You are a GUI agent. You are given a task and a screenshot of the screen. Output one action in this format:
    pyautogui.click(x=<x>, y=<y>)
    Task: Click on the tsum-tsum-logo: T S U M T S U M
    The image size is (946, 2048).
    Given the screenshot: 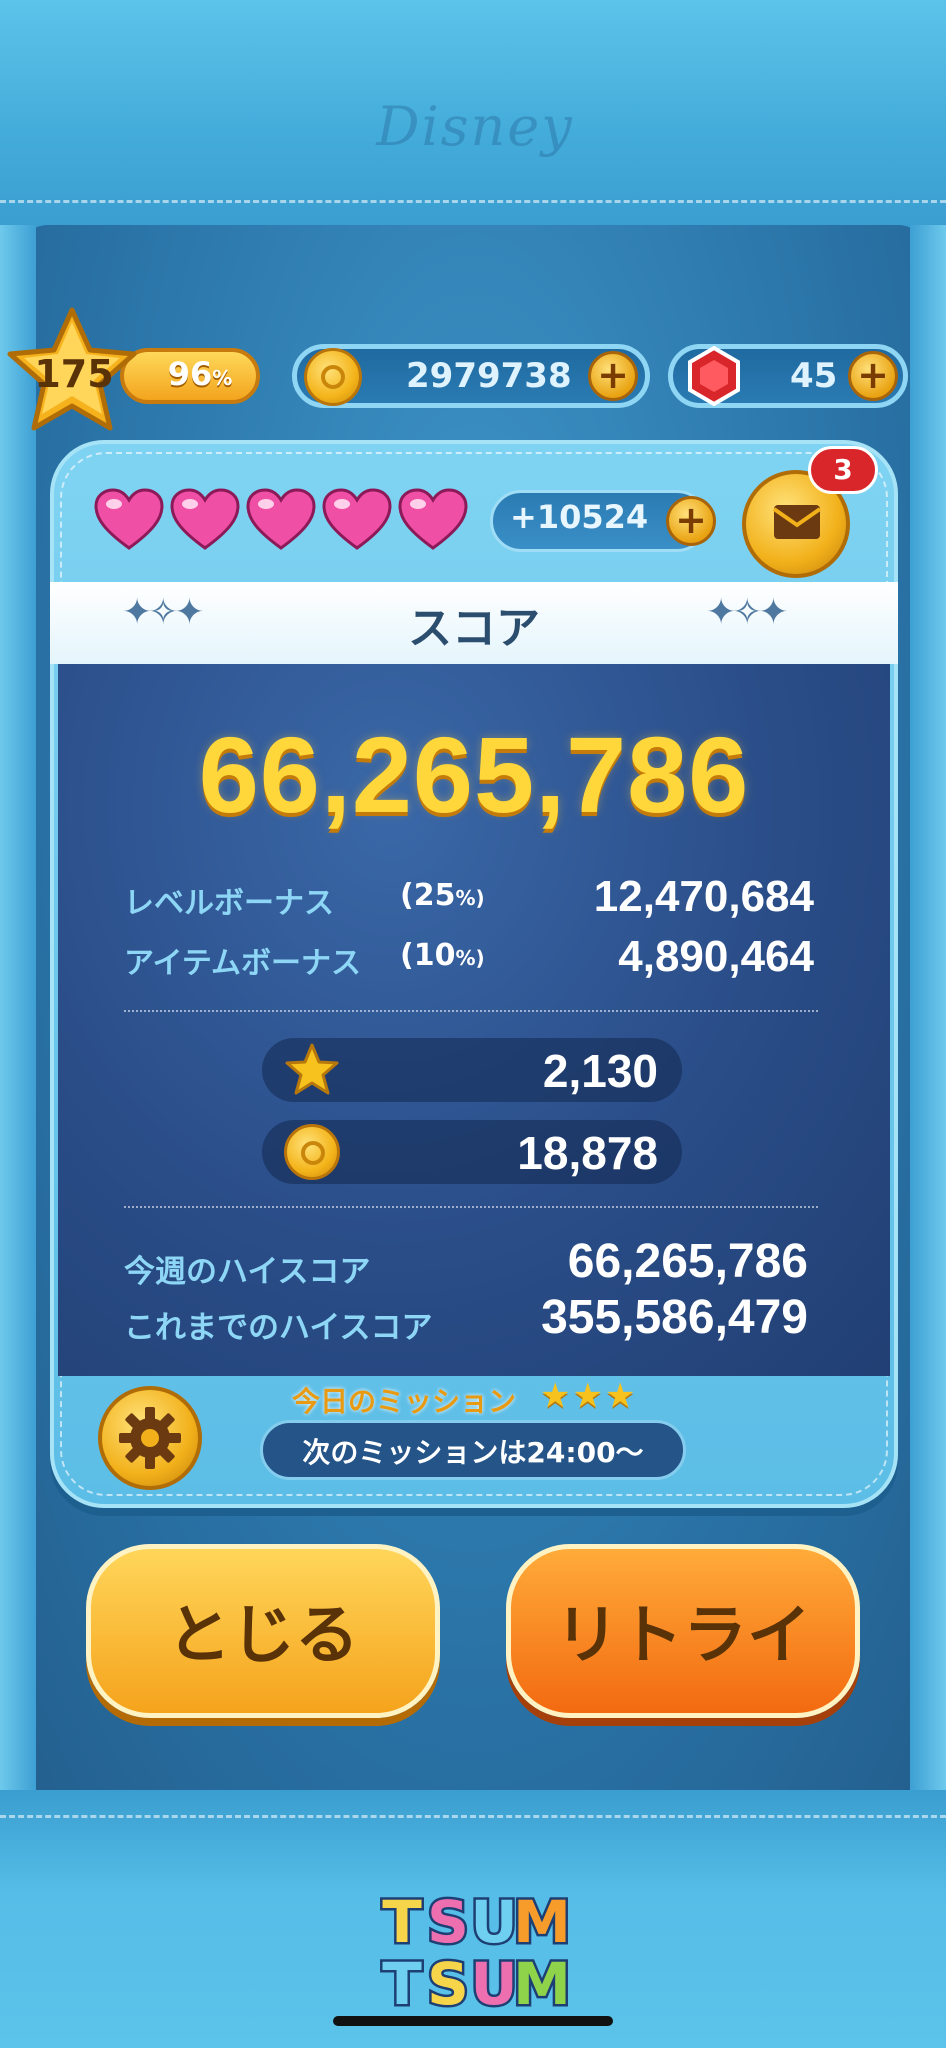 What is the action you would take?
    pyautogui.click(x=477, y=1953)
    